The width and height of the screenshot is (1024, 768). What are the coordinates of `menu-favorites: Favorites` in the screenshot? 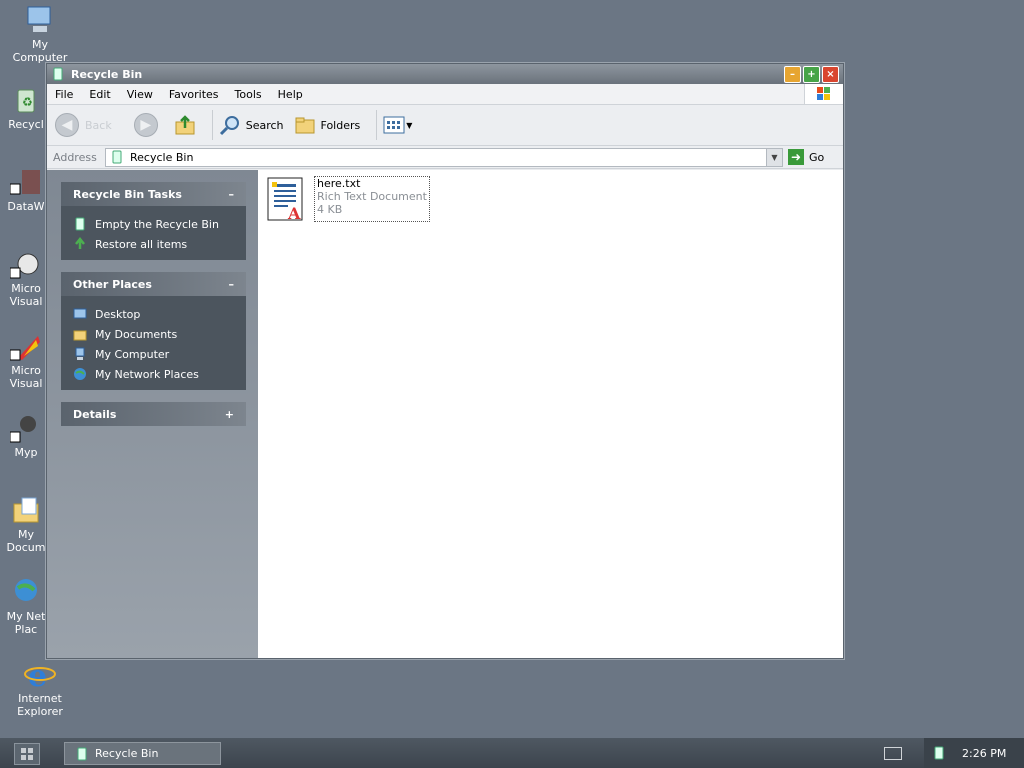 It's located at (194, 94).